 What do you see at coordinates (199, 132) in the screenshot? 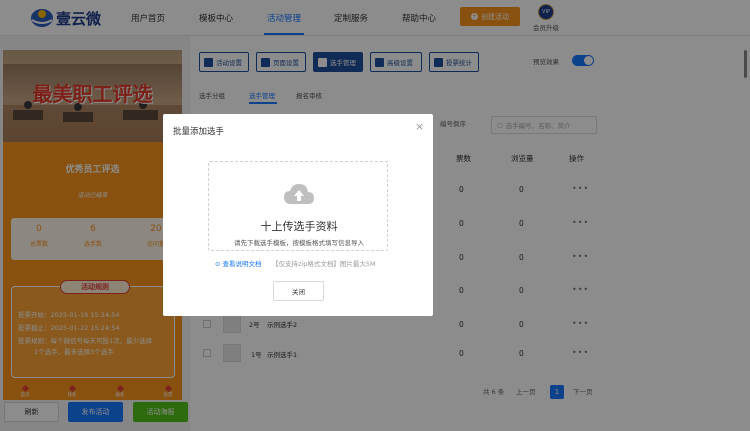
I see `modal-title: 批量添加选手` at bounding box center [199, 132].